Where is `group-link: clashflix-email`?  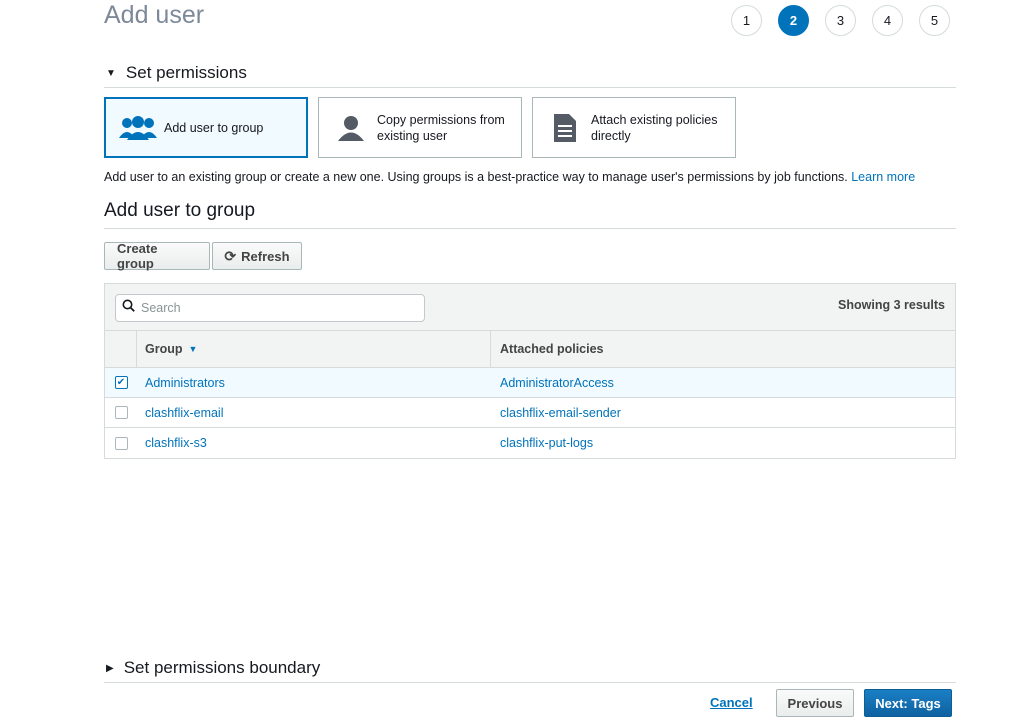
group-link: clashflix-email is located at coordinates (184, 413).